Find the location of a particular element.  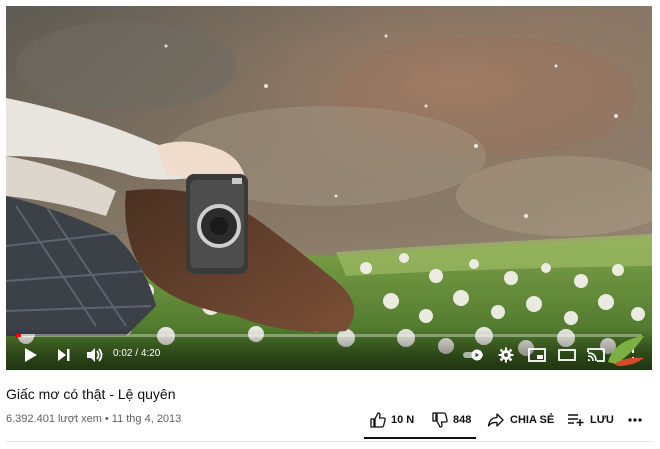

video-title: Giấc mơ có thật - Lệ quyên is located at coordinates (91, 394).